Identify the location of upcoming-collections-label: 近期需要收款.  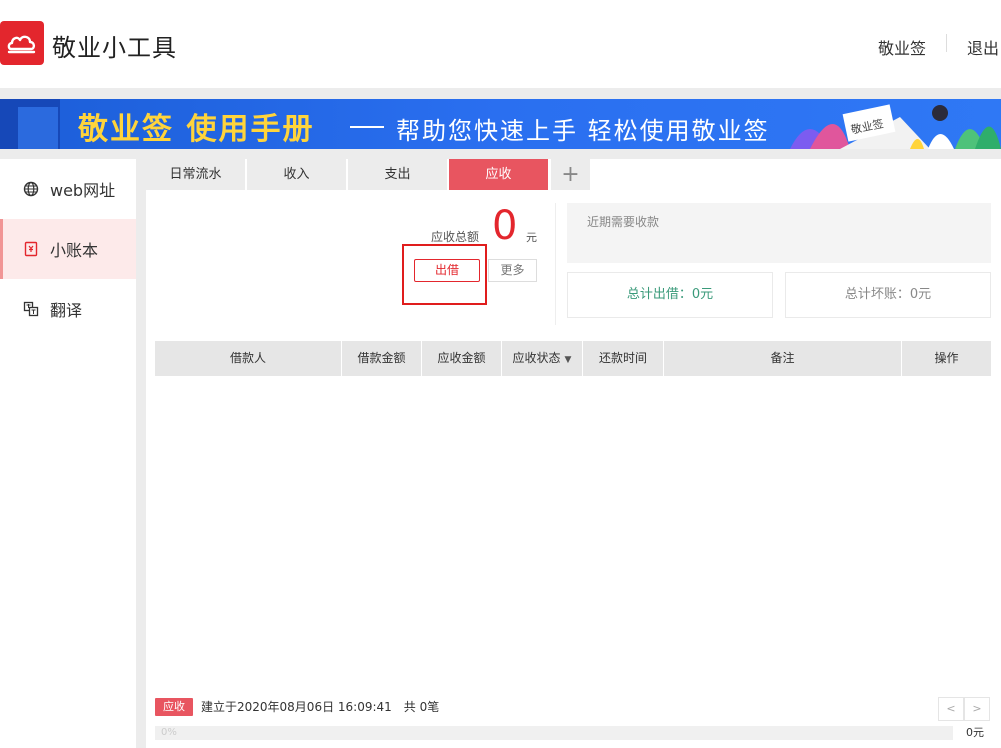
(623, 222).